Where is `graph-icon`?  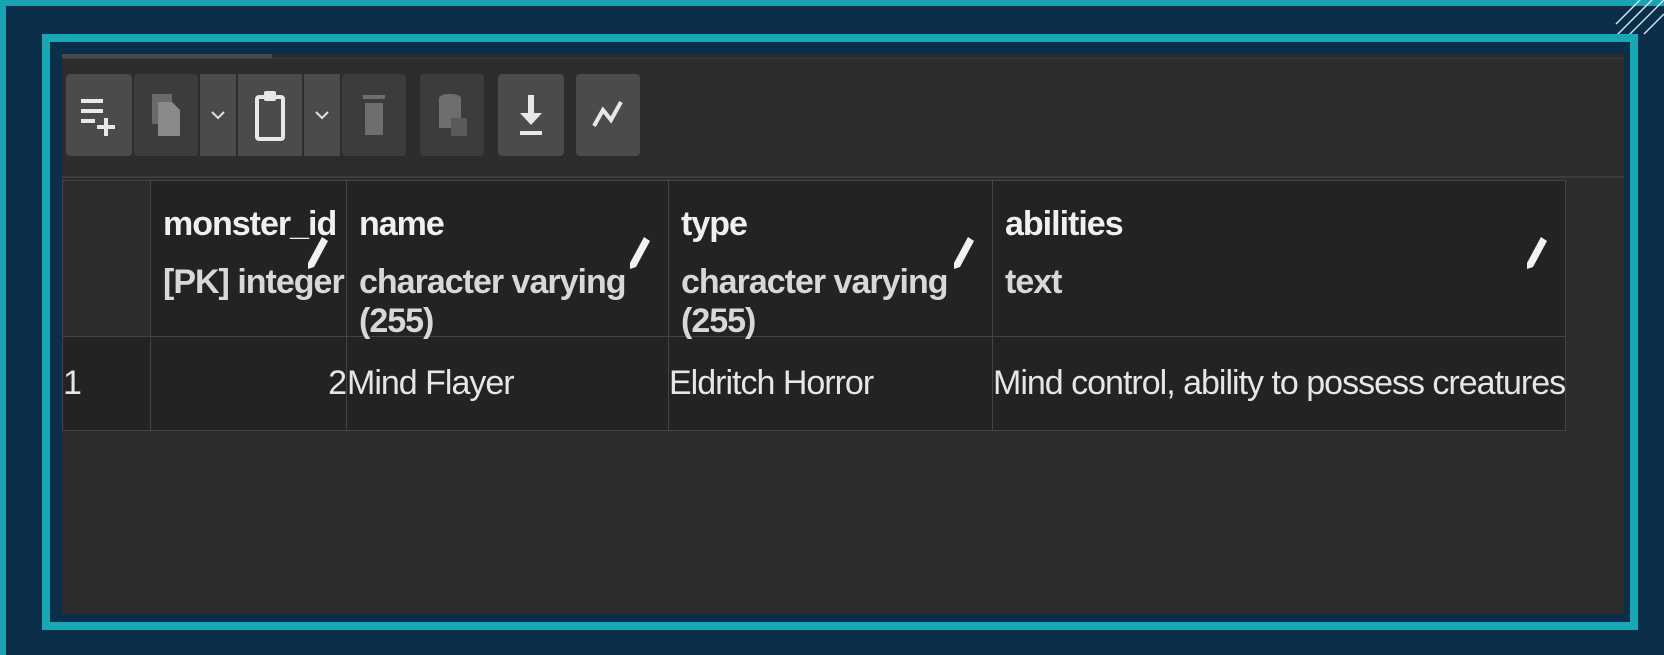 graph-icon is located at coordinates (607, 114).